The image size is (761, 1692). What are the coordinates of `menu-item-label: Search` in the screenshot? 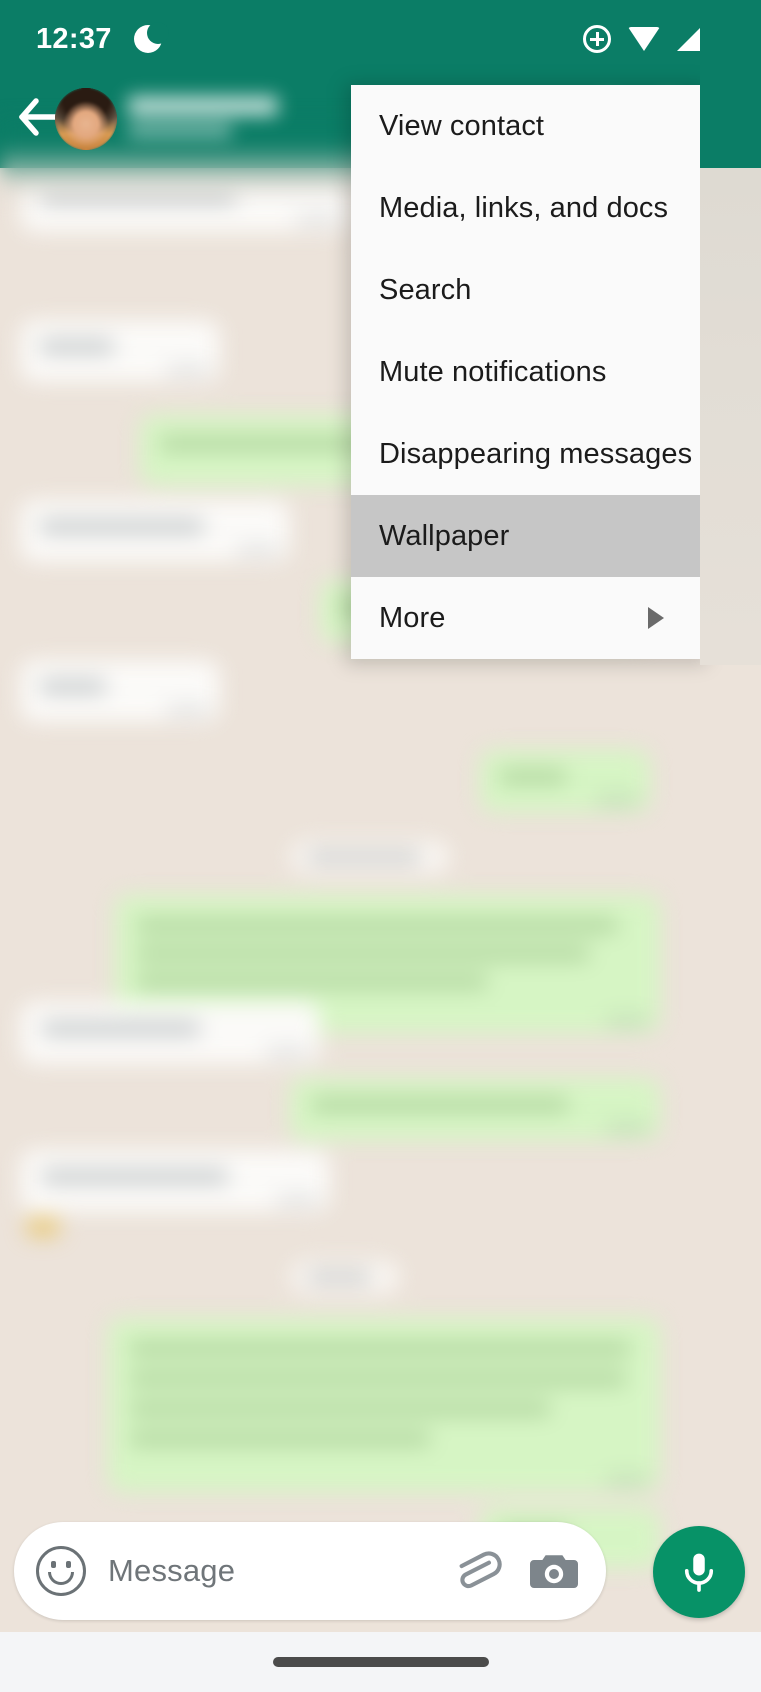 It's located at (425, 289).